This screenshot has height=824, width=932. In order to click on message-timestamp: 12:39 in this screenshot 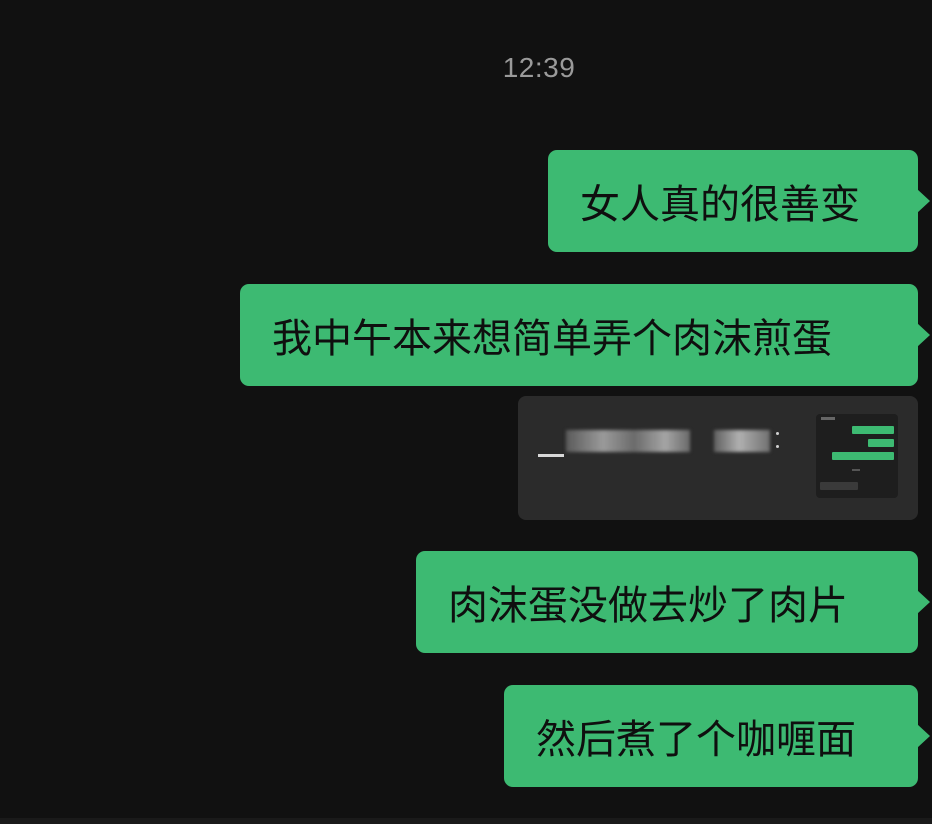, I will do `click(539, 67)`.